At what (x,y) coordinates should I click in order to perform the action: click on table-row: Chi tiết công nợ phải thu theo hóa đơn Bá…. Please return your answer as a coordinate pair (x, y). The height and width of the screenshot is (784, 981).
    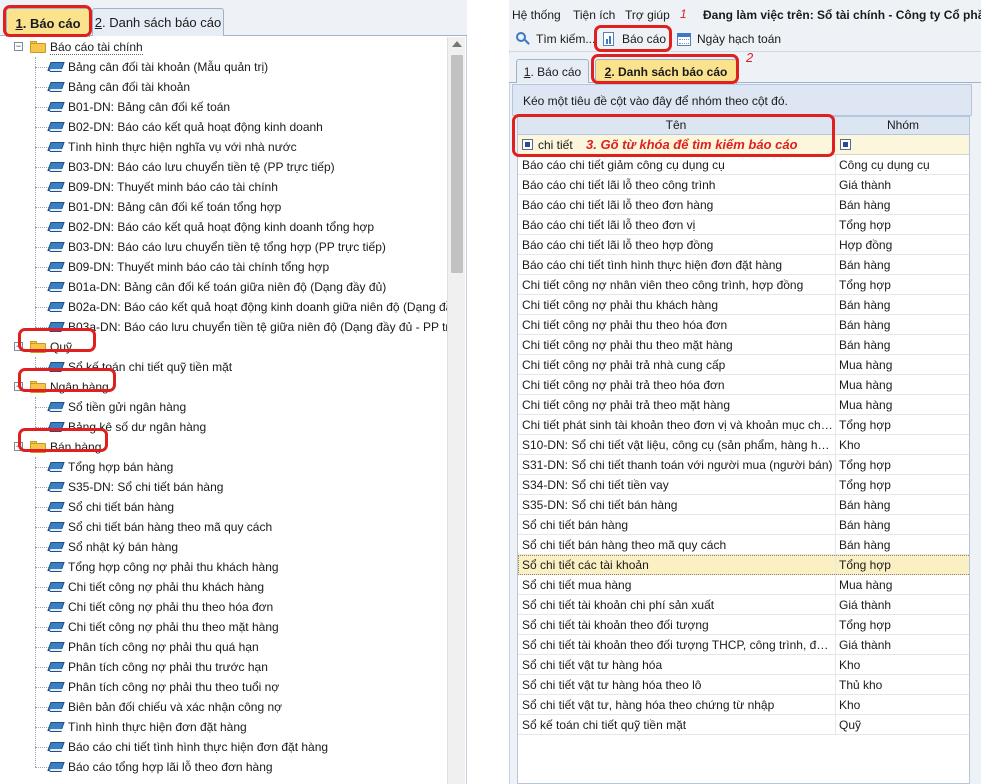
    Looking at the image, I should click on (743, 325).